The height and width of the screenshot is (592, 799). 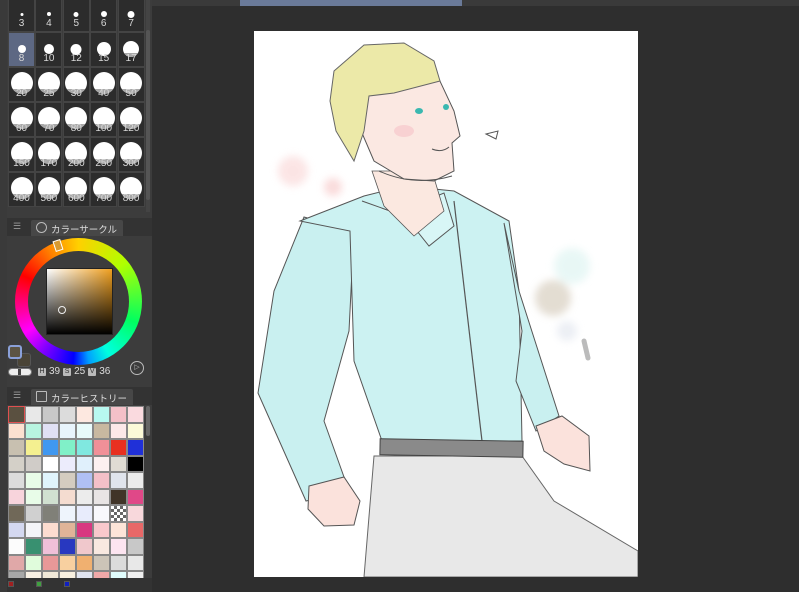 What do you see at coordinates (82, 397) in the screenshot?
I see `tab-color-history: カラーヒストリー` at bounding box center [82, 397].